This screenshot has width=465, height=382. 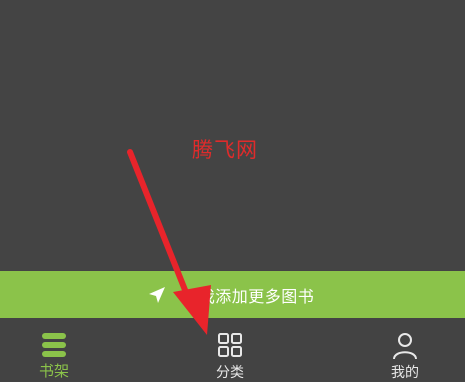 I want to click on watermark-text: 腾飞网, so click(x=225, y=150).